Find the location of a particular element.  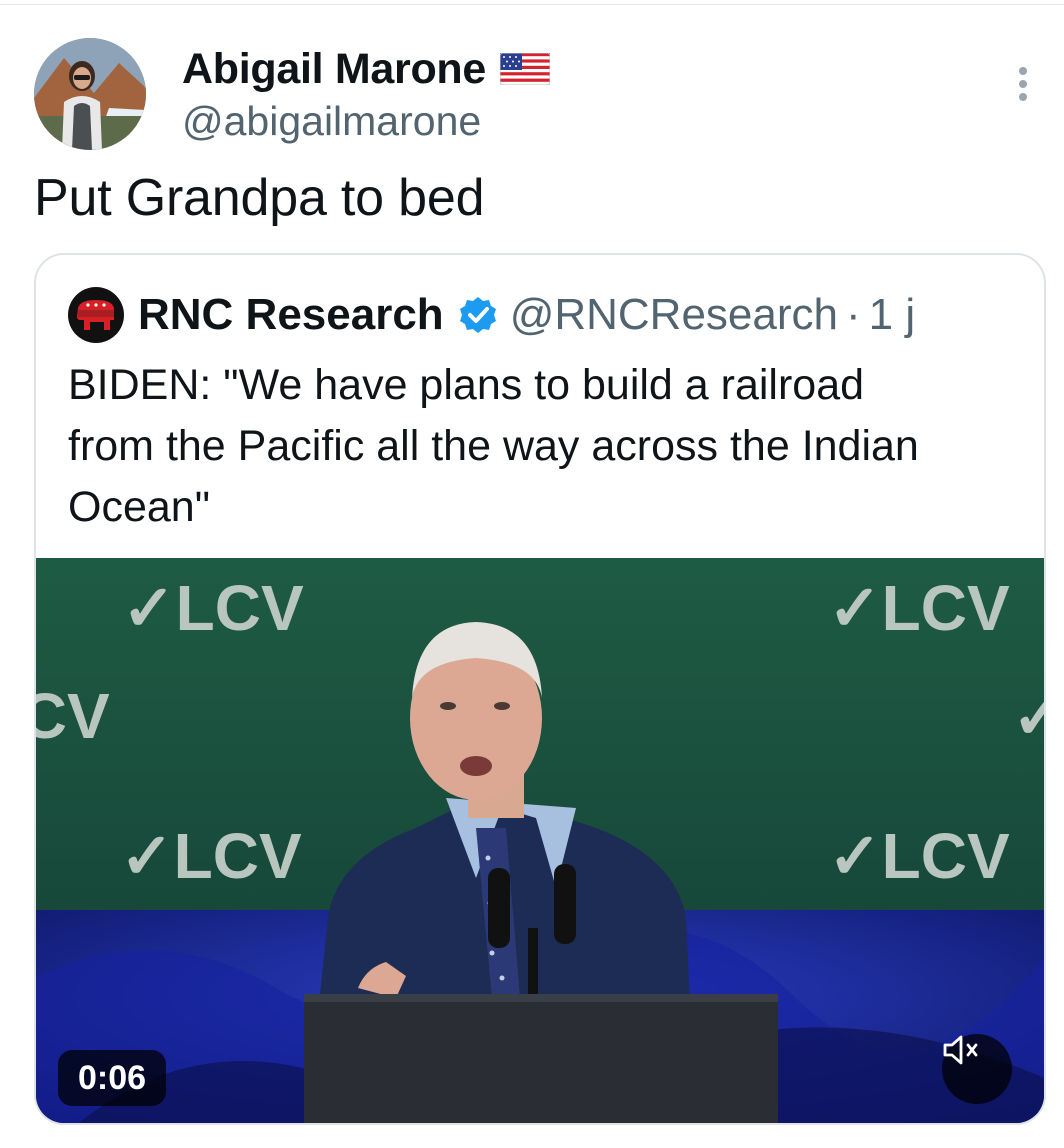

quoted-timestamp: 1 j is located at coordinates (892, 315).